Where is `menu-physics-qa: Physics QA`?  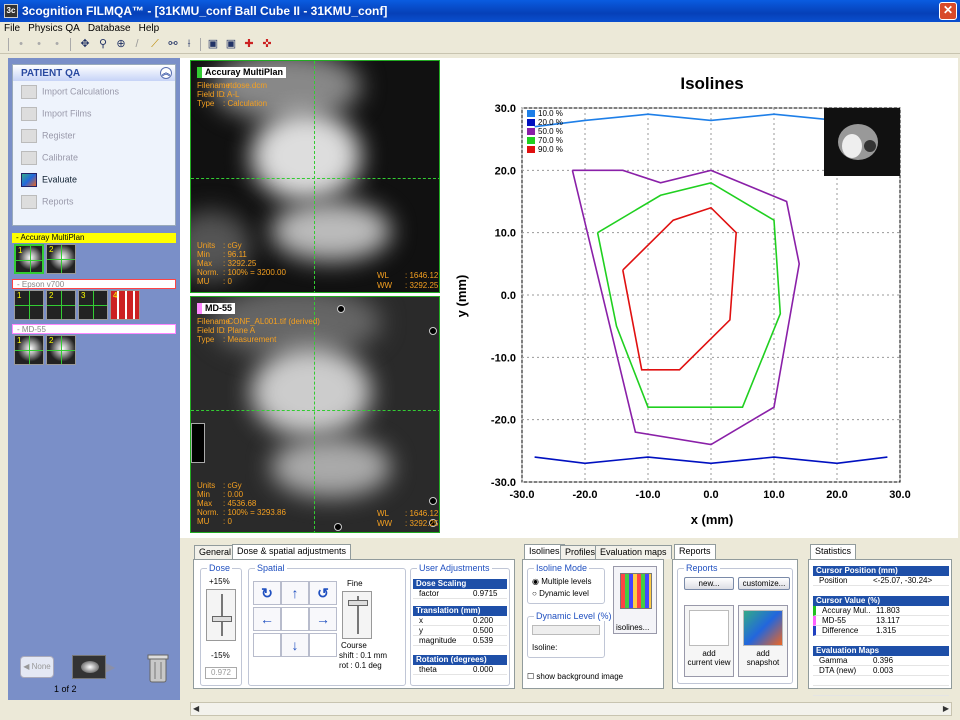 menu-physics-qa: Physics QA is located at coordinates (54, 28).